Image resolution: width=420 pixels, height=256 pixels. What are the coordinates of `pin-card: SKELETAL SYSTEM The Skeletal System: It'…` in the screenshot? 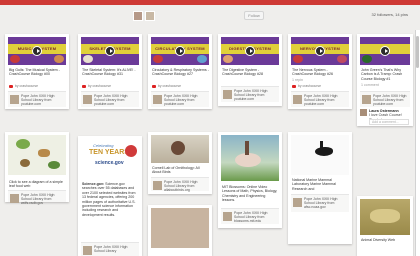 It's located at (110, 71).